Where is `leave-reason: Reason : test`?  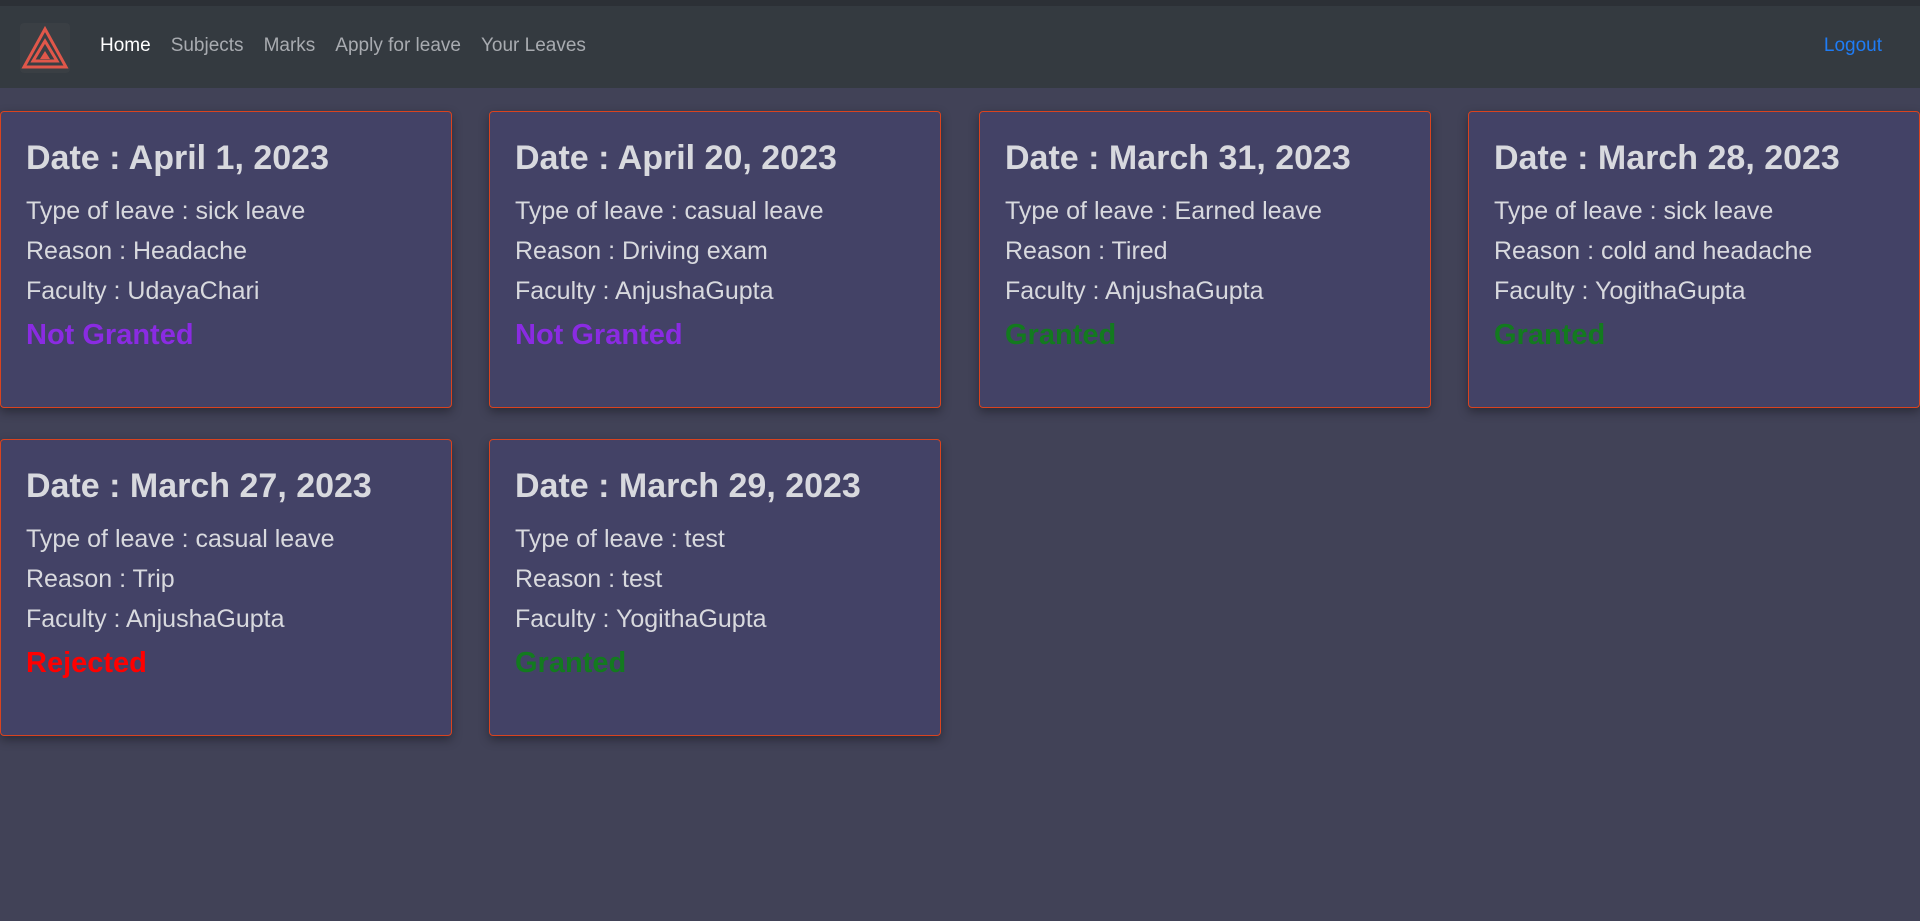
leave-reason: Reason : test is located at coordinates (589, 578).